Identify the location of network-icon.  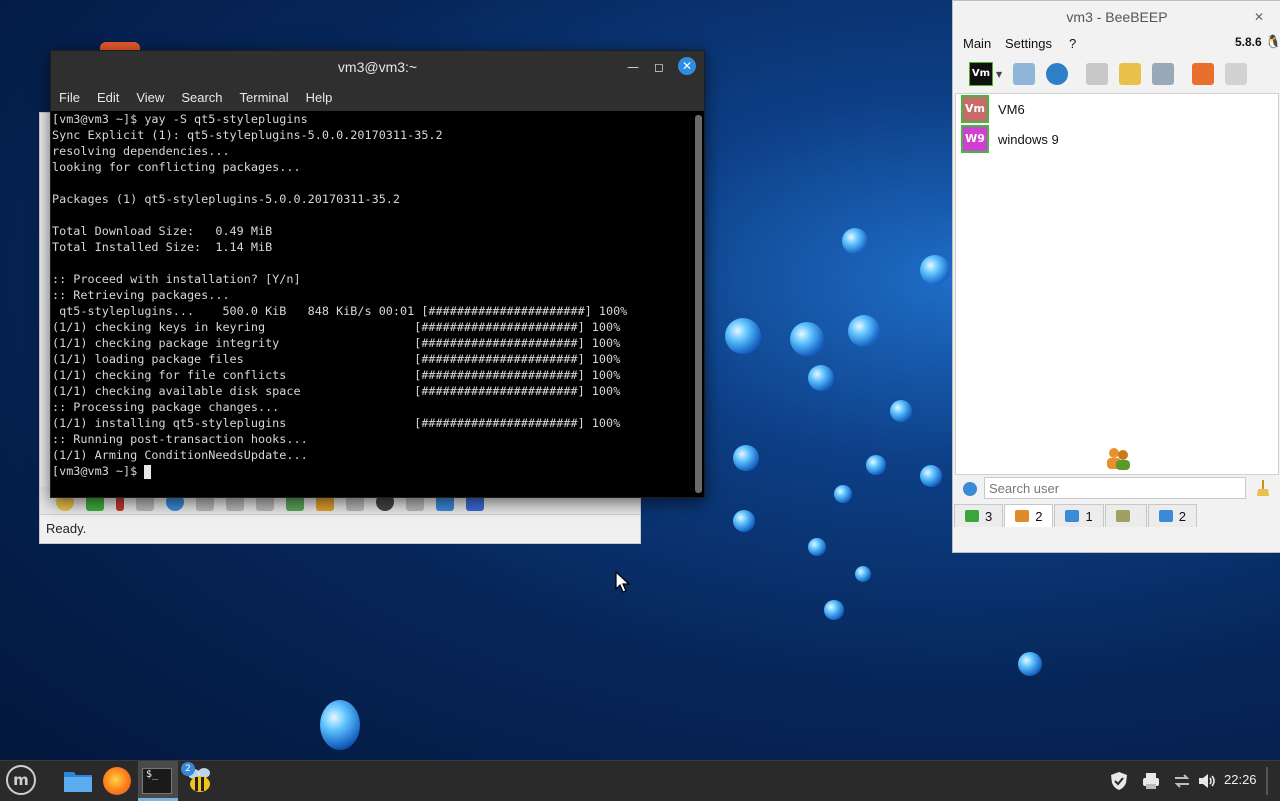
(1182, 781).